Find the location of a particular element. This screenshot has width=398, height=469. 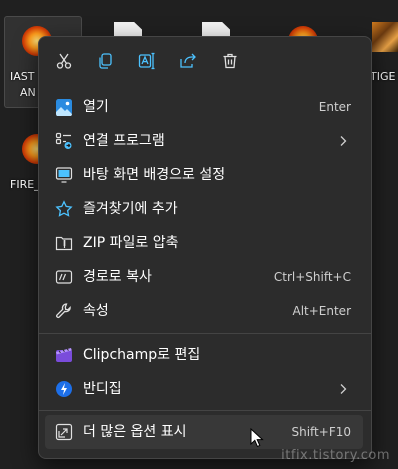

file-label-fire: FIRE_ is located at coordinates (25, 184).